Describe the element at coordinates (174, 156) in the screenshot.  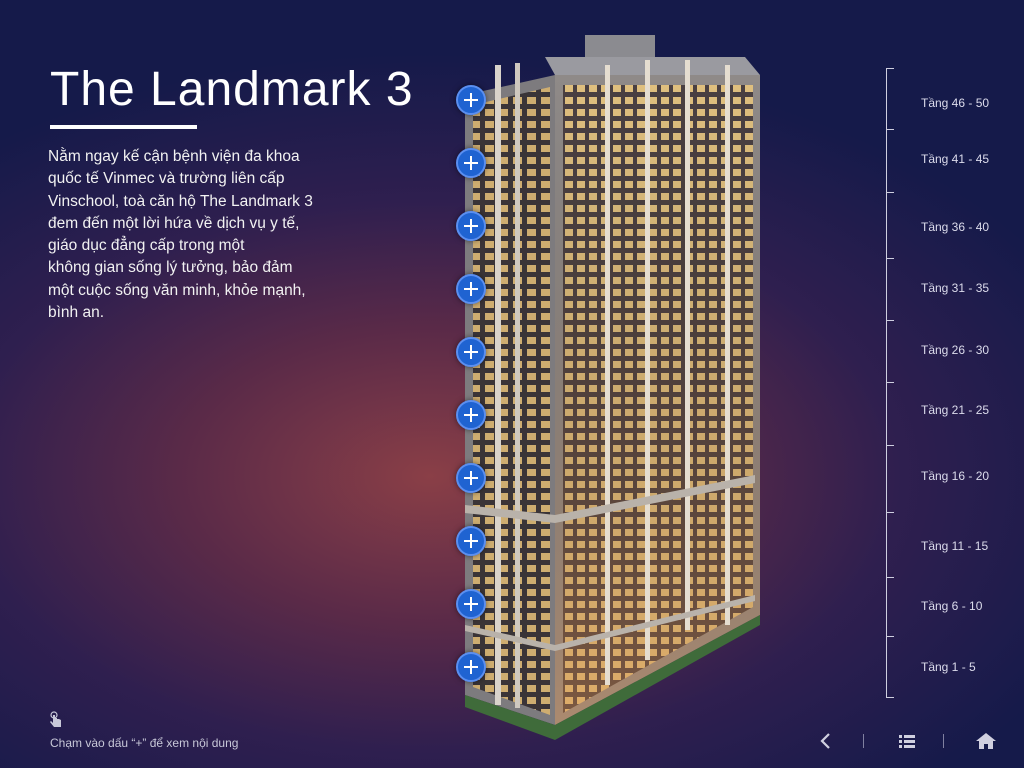
I see `description-line: Nằm ngay kế cận bệnh viện đa khoa` at that location.